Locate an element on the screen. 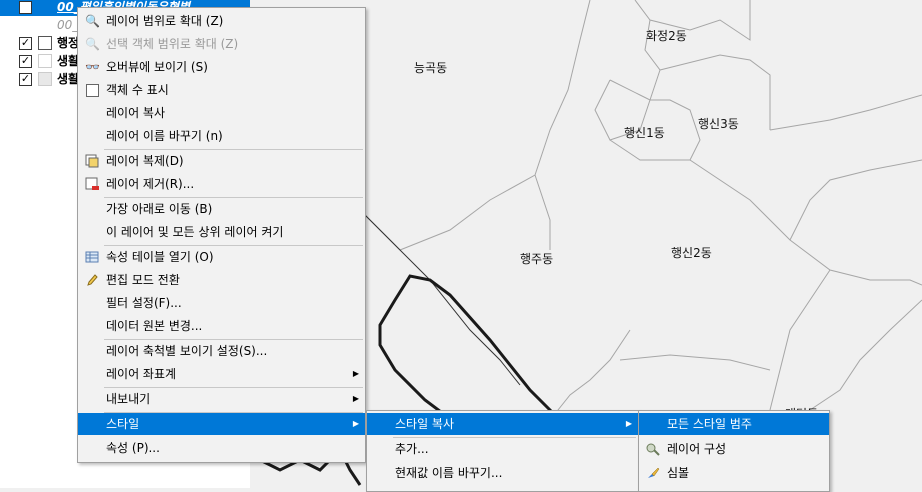 The width and height of the screenshot is (922, 492). layer-name: 00_ is located at coordinates (68, 25).